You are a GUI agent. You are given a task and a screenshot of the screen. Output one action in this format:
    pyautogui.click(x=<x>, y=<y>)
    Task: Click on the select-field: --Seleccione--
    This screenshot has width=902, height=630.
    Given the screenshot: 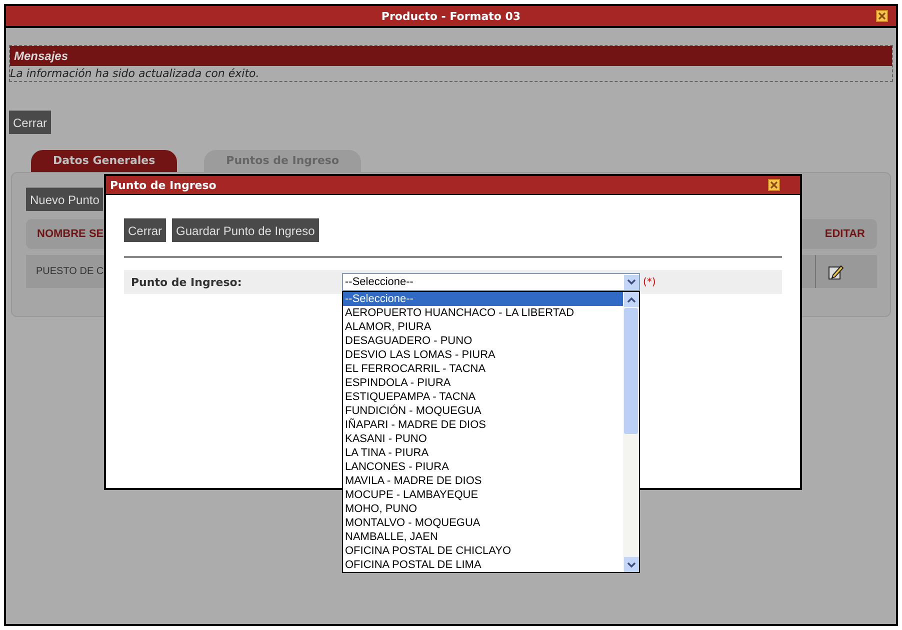 What is the action you would take?
    pyautogui.click(x=491, y=282)
    